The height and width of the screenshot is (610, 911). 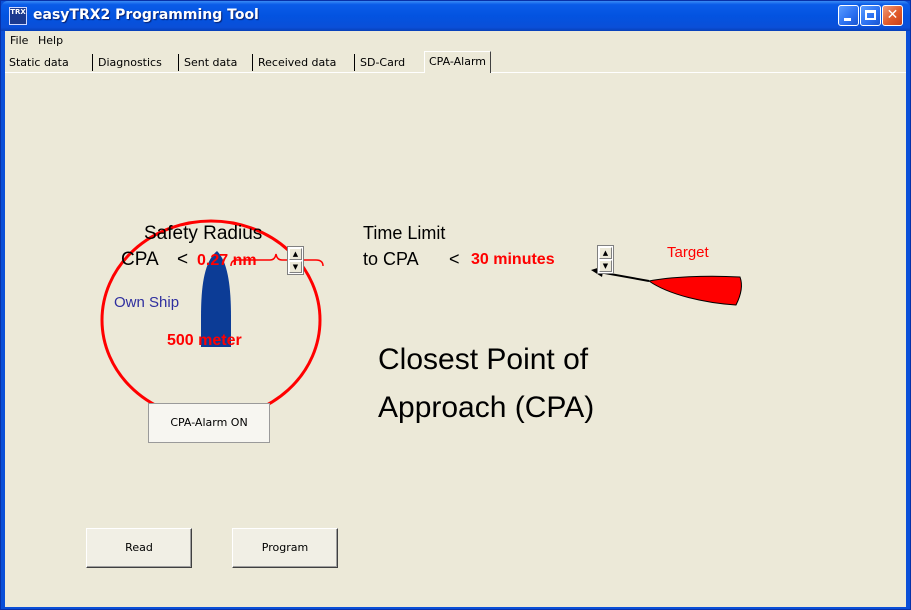 I want to click on own-ship-label: Own Ship, so click(x=147, y=302).